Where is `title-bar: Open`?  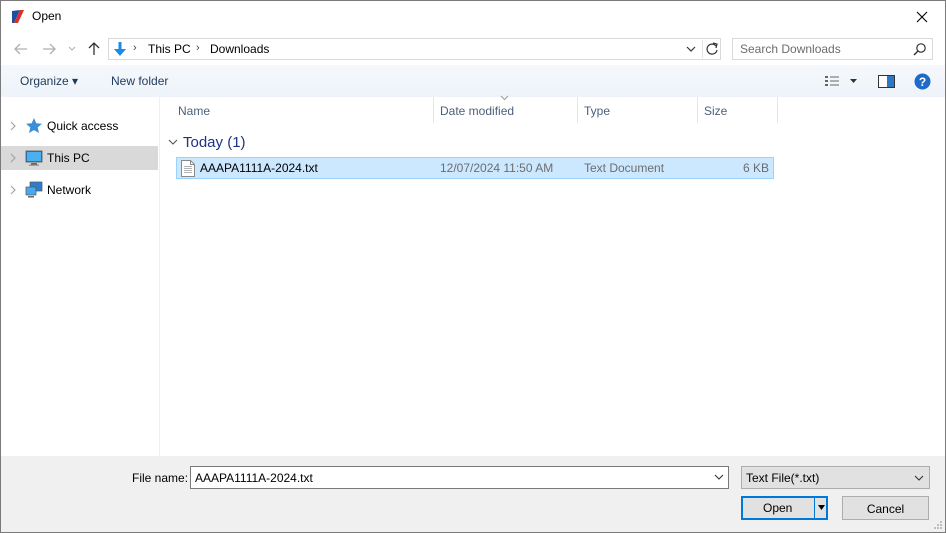 title-bar: Open is located at coordinates (473, 16).